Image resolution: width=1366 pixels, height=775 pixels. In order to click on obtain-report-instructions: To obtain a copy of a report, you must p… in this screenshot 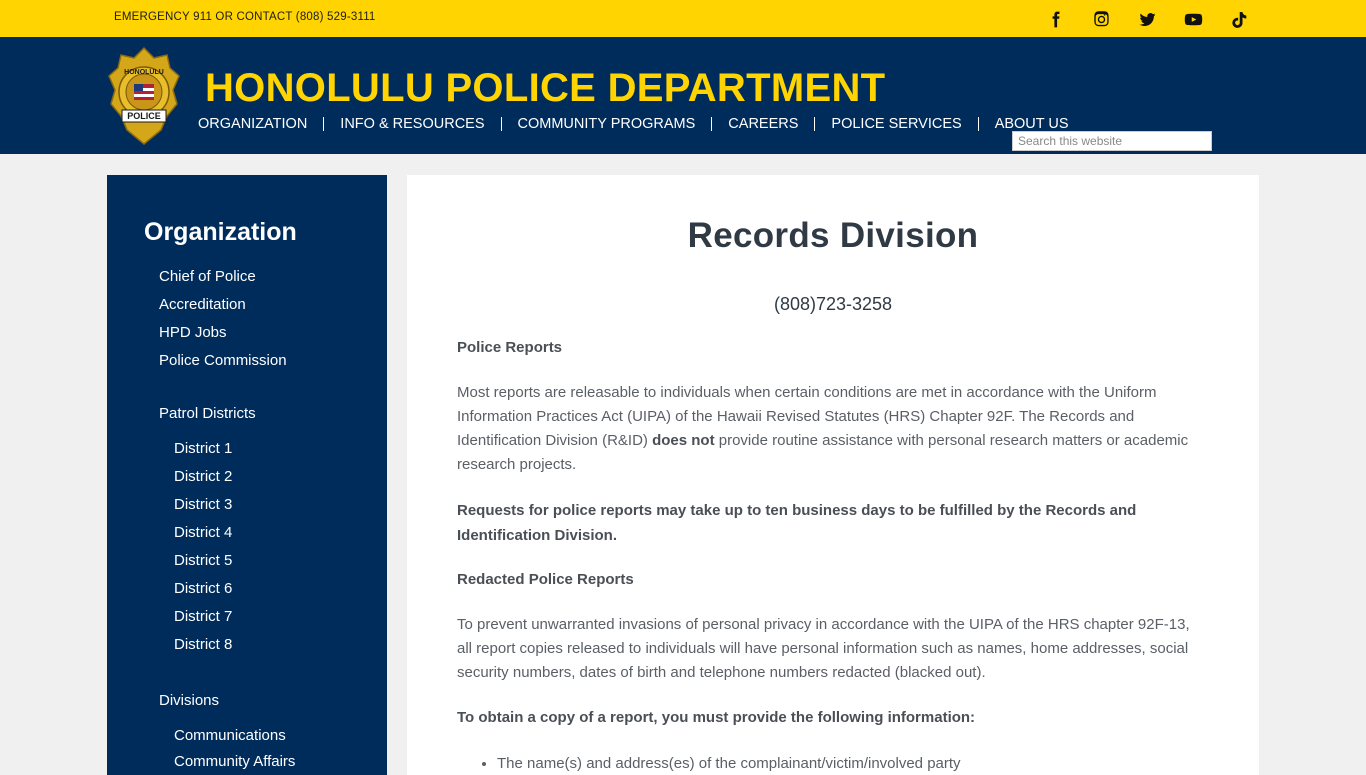, I will do `click(716, 717)`.